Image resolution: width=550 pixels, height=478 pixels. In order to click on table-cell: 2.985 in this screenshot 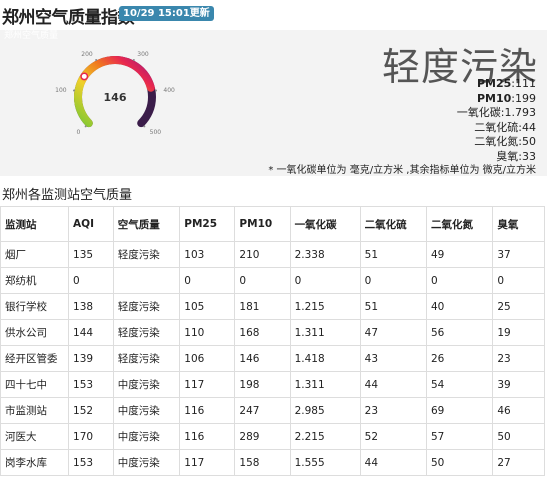, I will do `click(325, 410)`.